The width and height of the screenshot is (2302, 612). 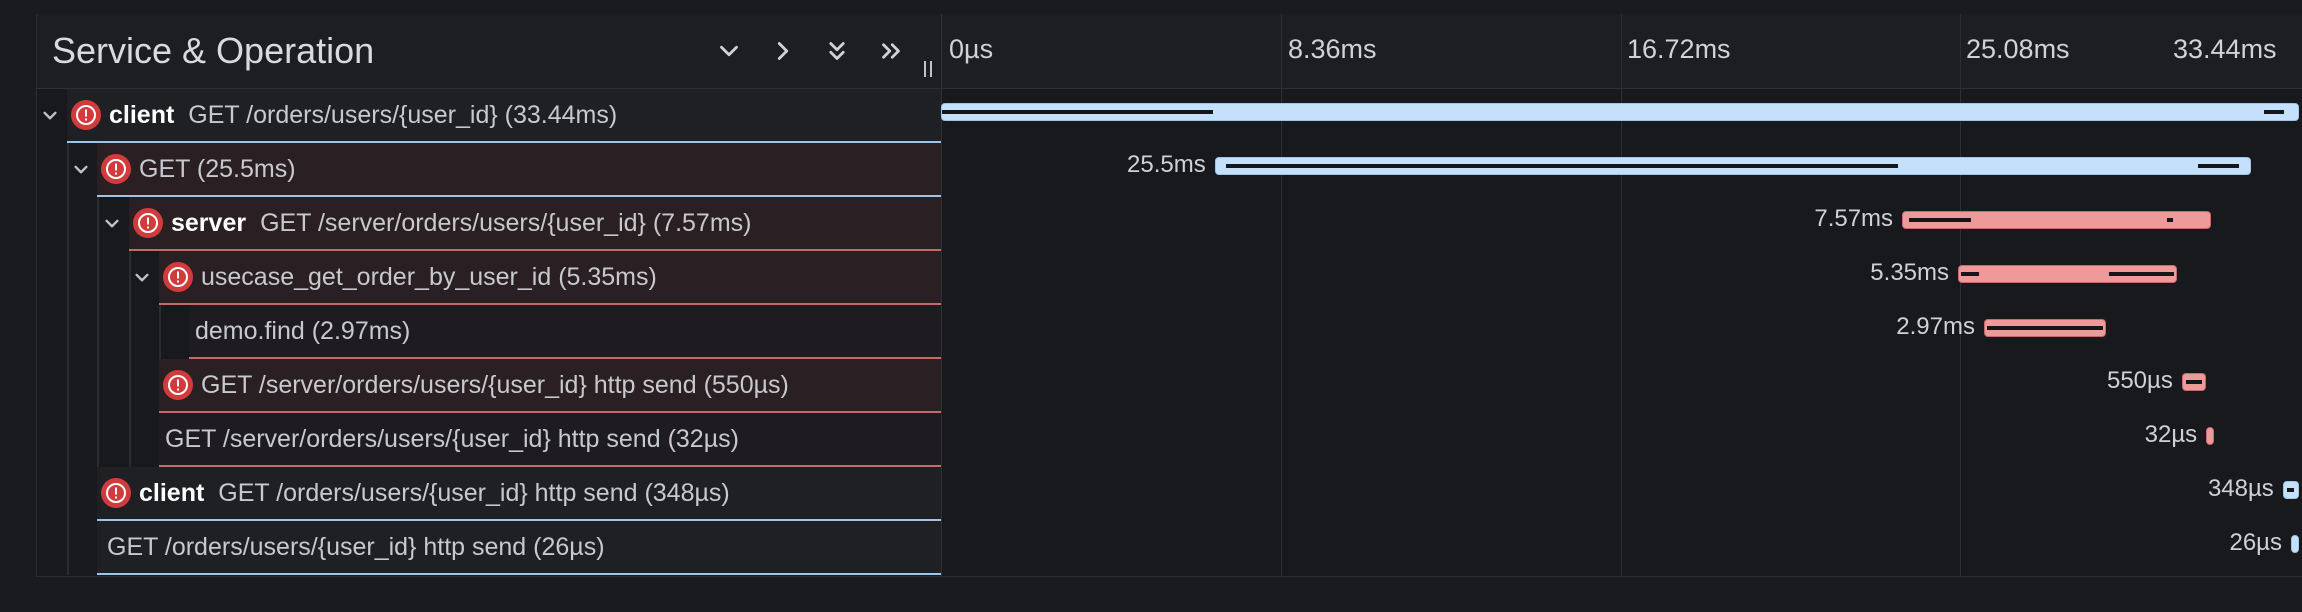 I want to click on span-duration: 550µs, so click(x=2139, y=380).